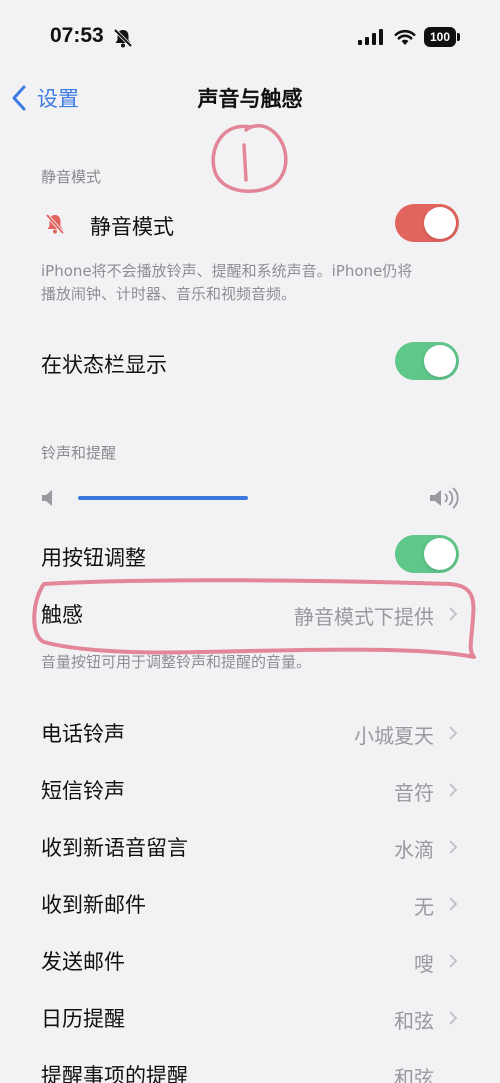  I want to click on list-item: 日历提醒 和弦, so click(250, 1032).